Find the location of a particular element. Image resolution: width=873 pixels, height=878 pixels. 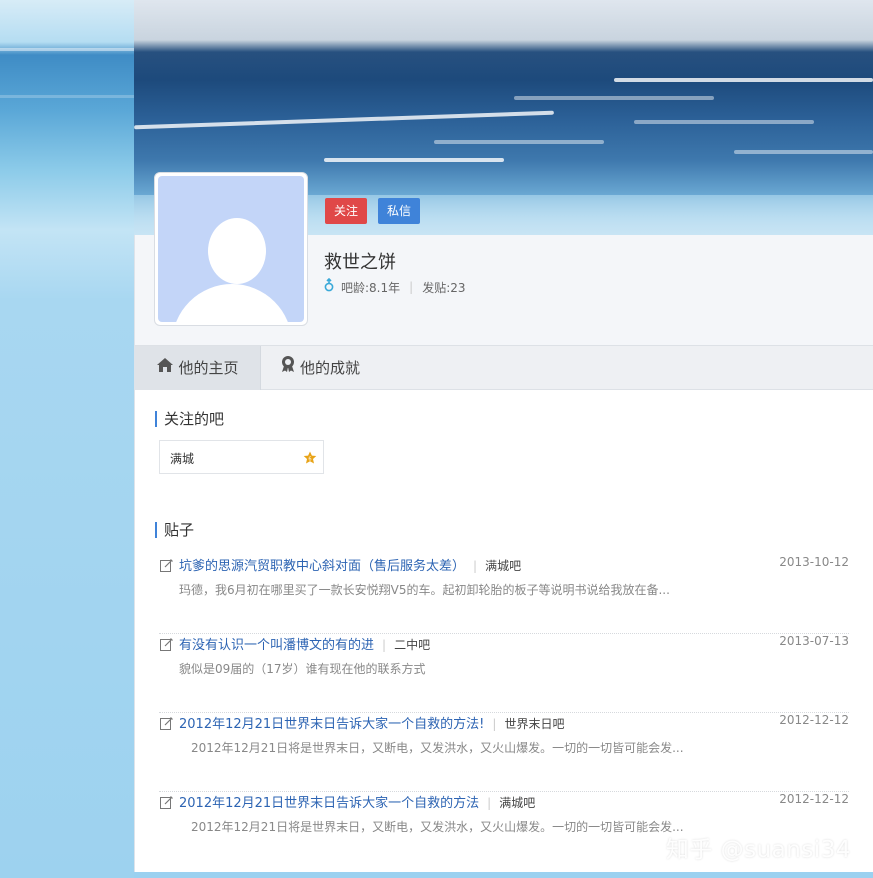

post-title-row: 2012年12月21日世界末日告诉大家一个自救的方法 | 满城吧 is located at coordinates (357, 801).